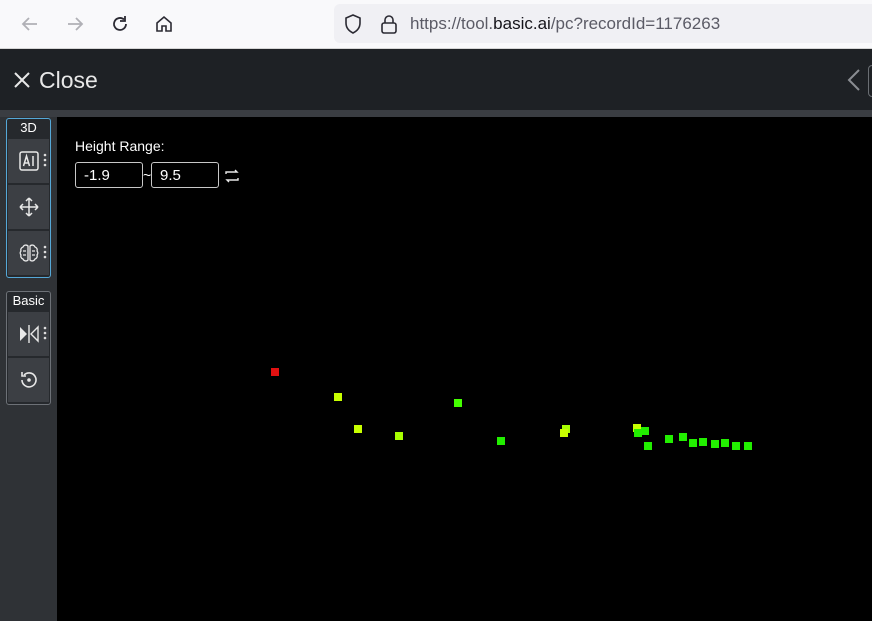 The image size is (872, 621). What do you see at coordinates (75, 24) in the screenshot?
I see `forward-icon` at bounding box center [75, 24].